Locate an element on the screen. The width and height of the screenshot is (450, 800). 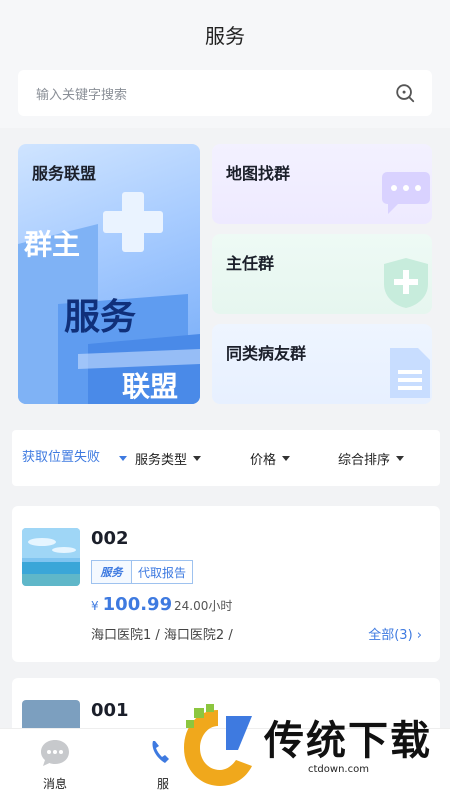
hospital-list: 海口医院1 / 海口医院2 / is located at coordinates (162, 635).